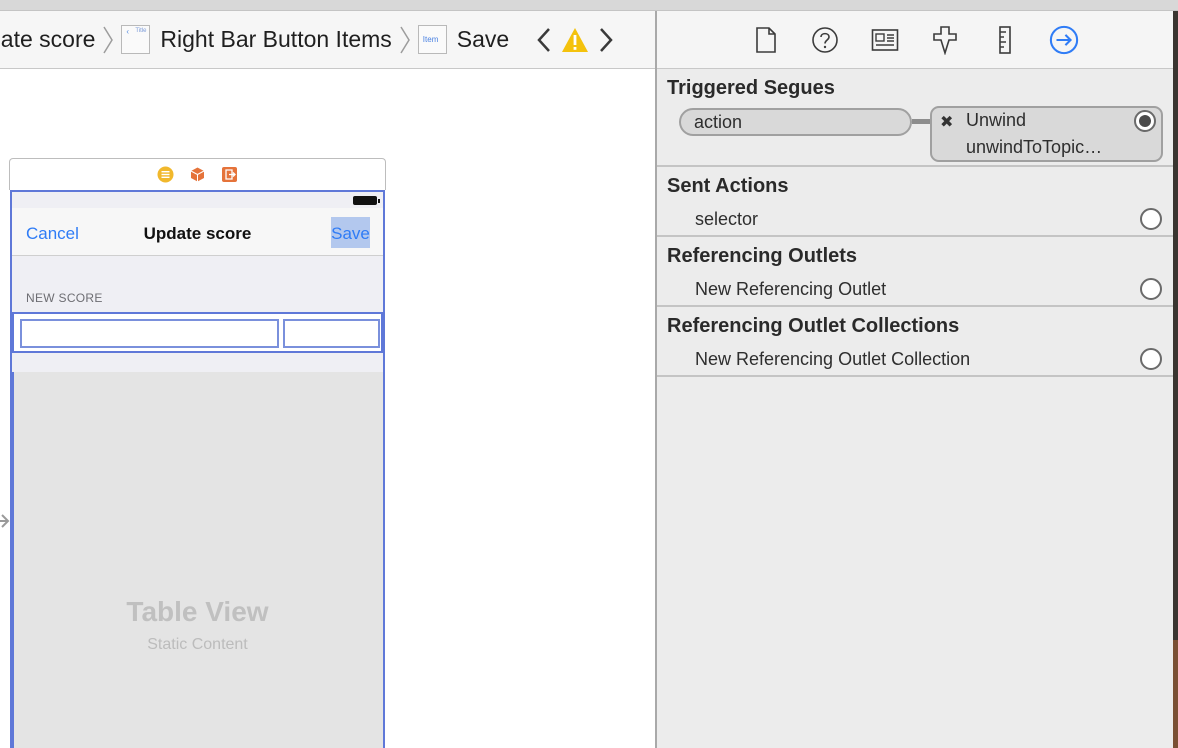 This screenshot has width=1178, height=748. I want to click on section-title: Triggered Segues, so click(751, 88).